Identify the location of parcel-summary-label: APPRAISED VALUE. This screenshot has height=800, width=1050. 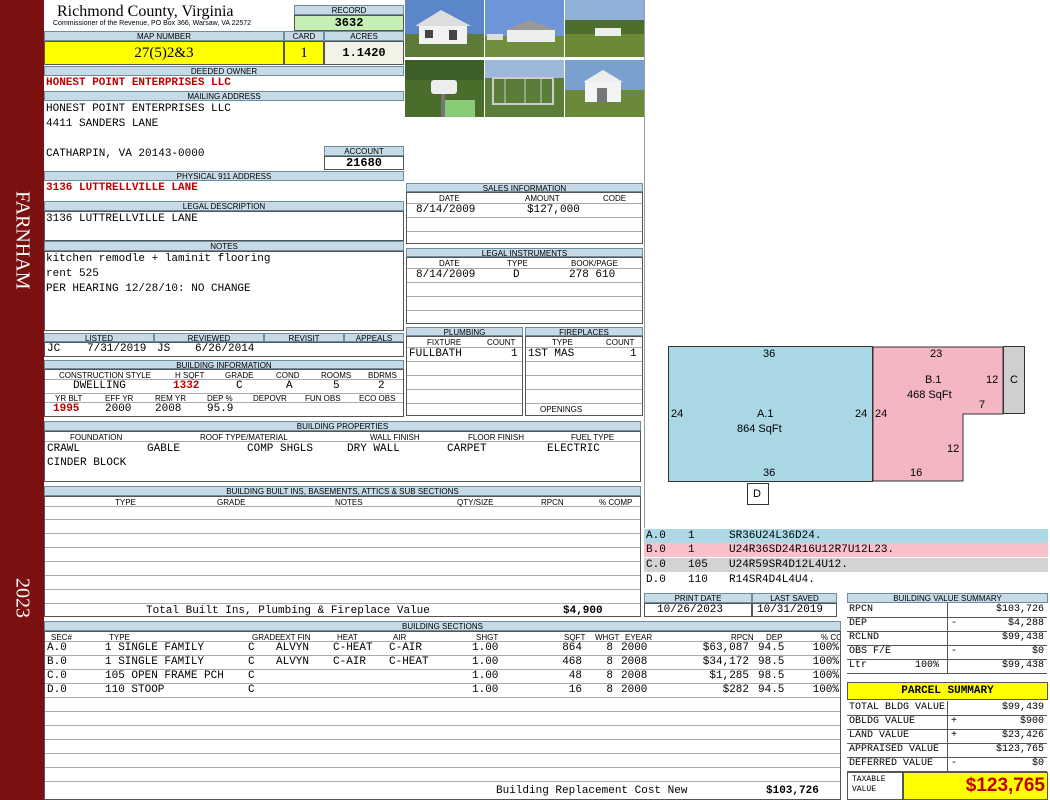
(894, 749).